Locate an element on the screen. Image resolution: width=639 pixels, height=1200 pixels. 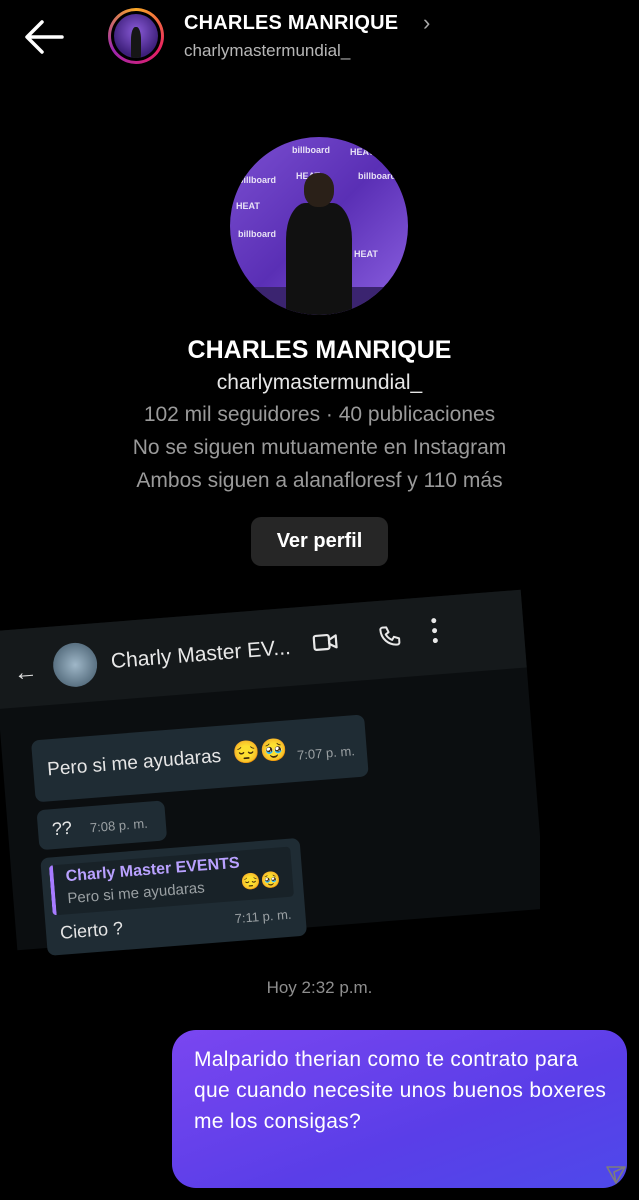
header-username: charlymastermundial_ is located at coordinates (267, 51).